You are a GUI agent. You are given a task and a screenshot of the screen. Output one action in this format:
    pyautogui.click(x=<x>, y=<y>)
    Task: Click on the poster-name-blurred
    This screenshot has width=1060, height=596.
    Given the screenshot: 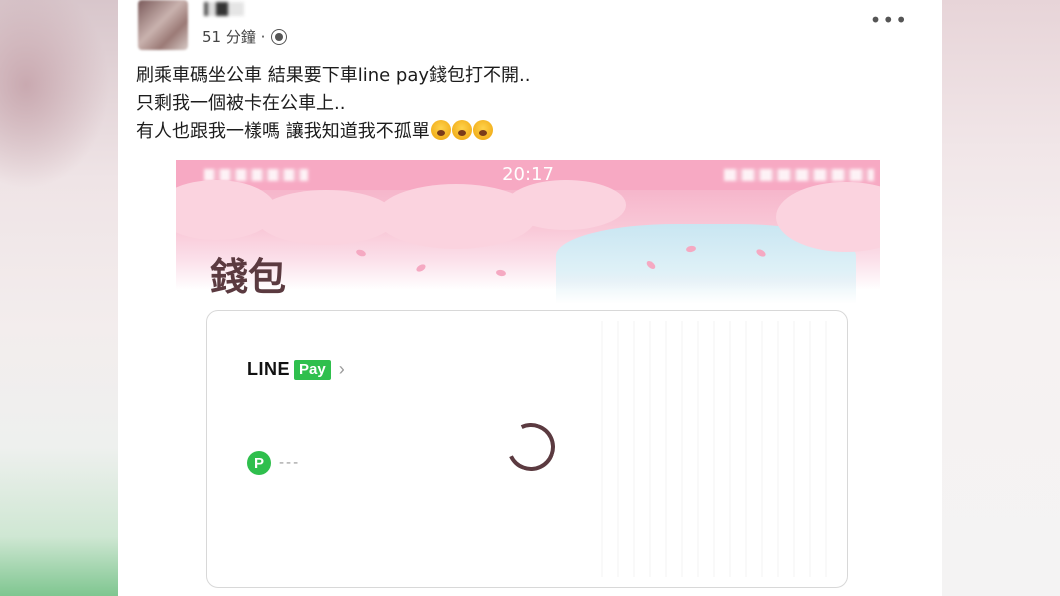 What is the action you would take?
    pyautogui.click(x=224, y=9)
    